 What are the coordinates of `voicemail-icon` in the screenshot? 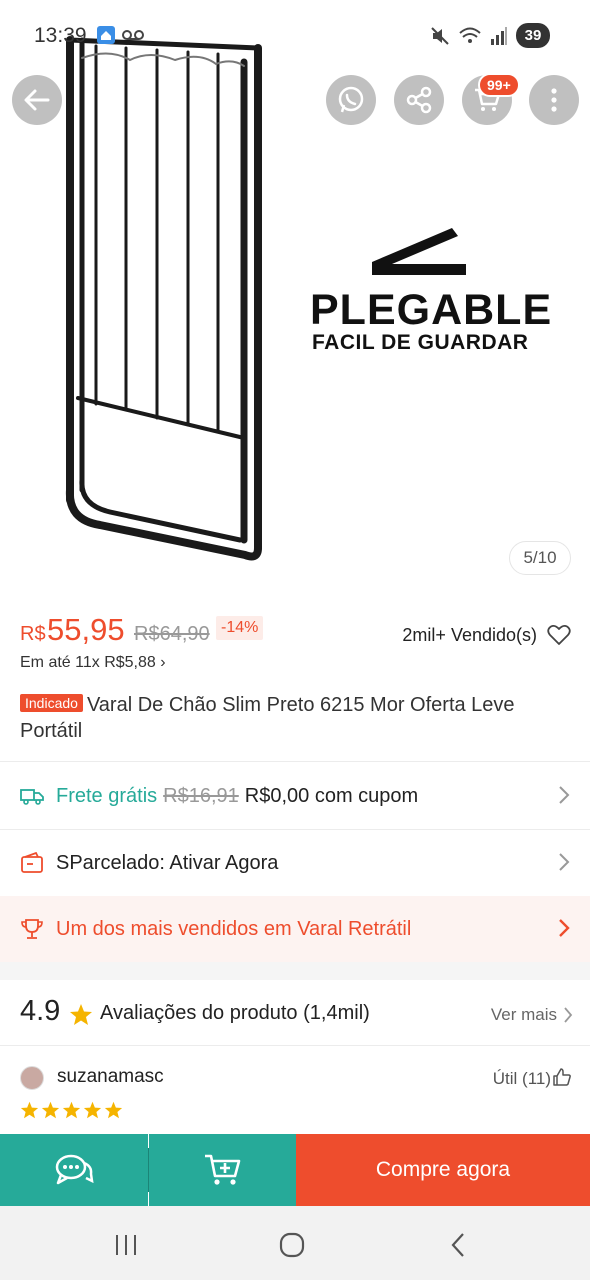 It's located at (133, 35).